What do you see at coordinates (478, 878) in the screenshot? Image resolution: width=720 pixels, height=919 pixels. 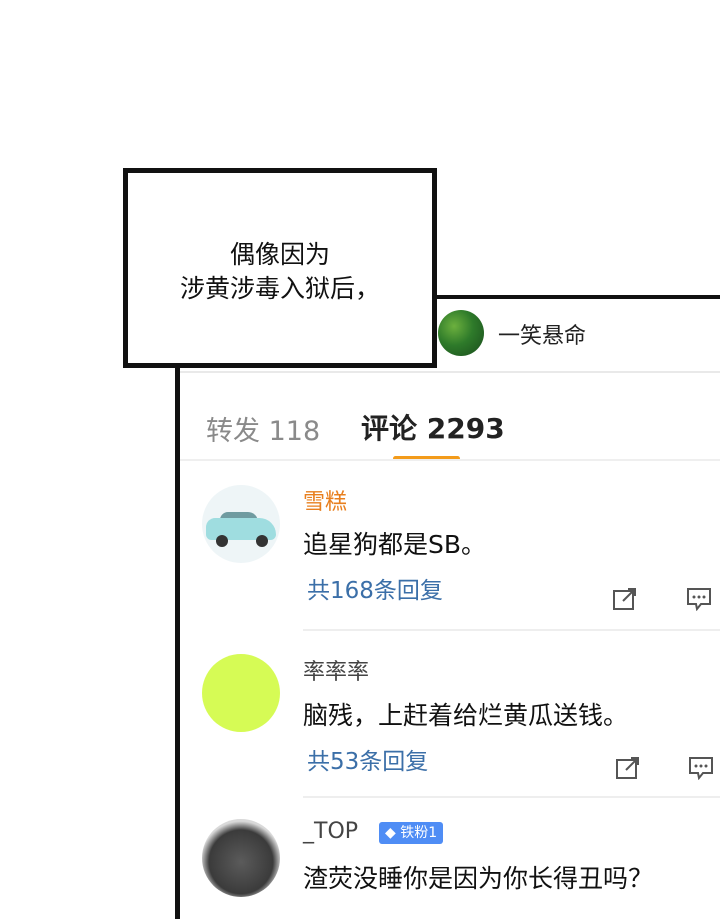 I see `comment-text: 渣荧没睡你是因为你长得丑吗？` at bounding box center [478, 878].